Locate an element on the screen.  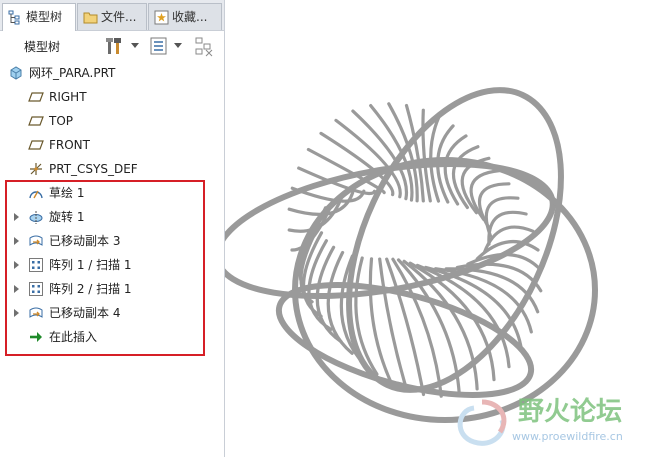
tree-item-label: TOP is located at coordinates (61, 121).